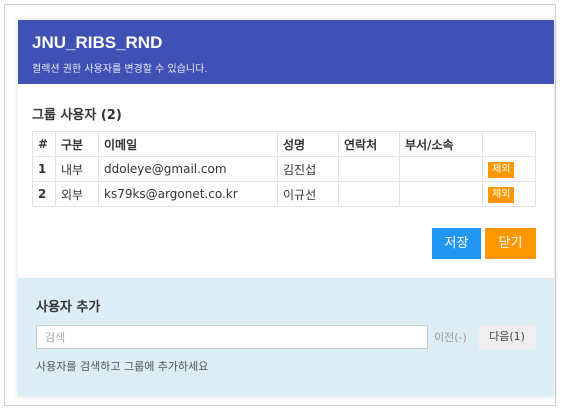  What do you see at coordinates (188, 169) in the screenshot?
I see `row-email: ddoleye@gmail.com` at bounding box center [188, 169].